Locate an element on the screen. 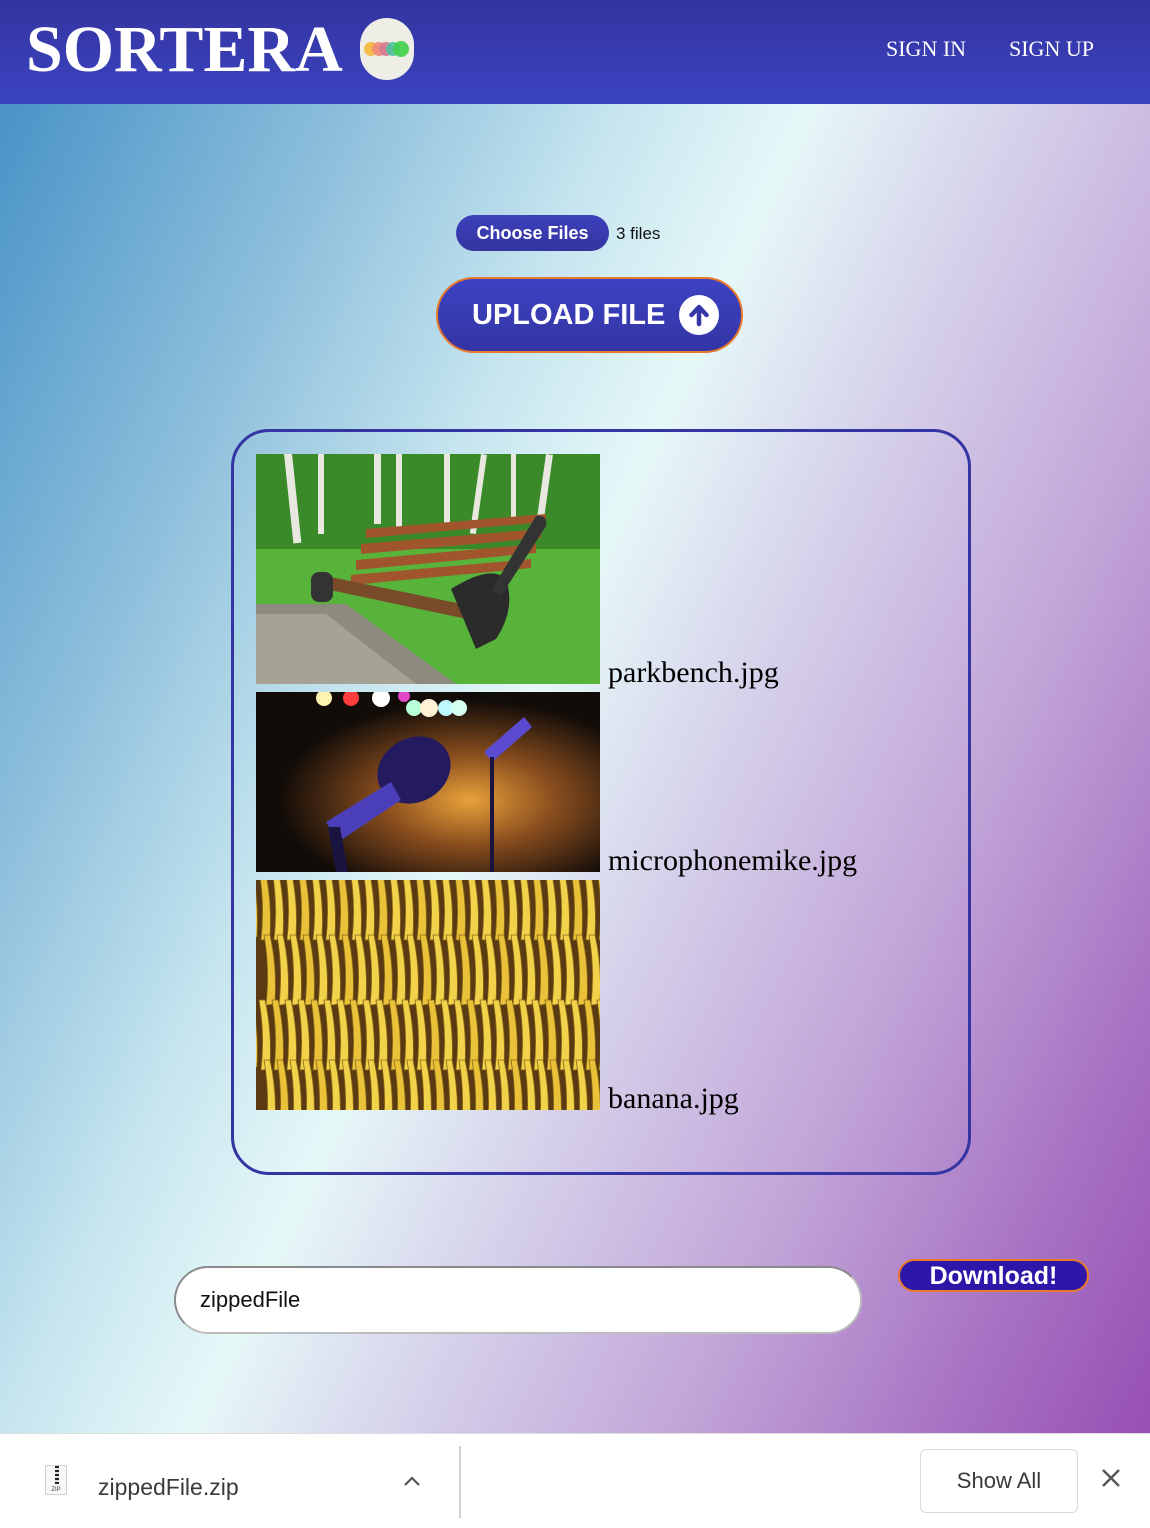  navbar: SORTERA SIGN IN SIGN UP is located at coordinates (575, 52).